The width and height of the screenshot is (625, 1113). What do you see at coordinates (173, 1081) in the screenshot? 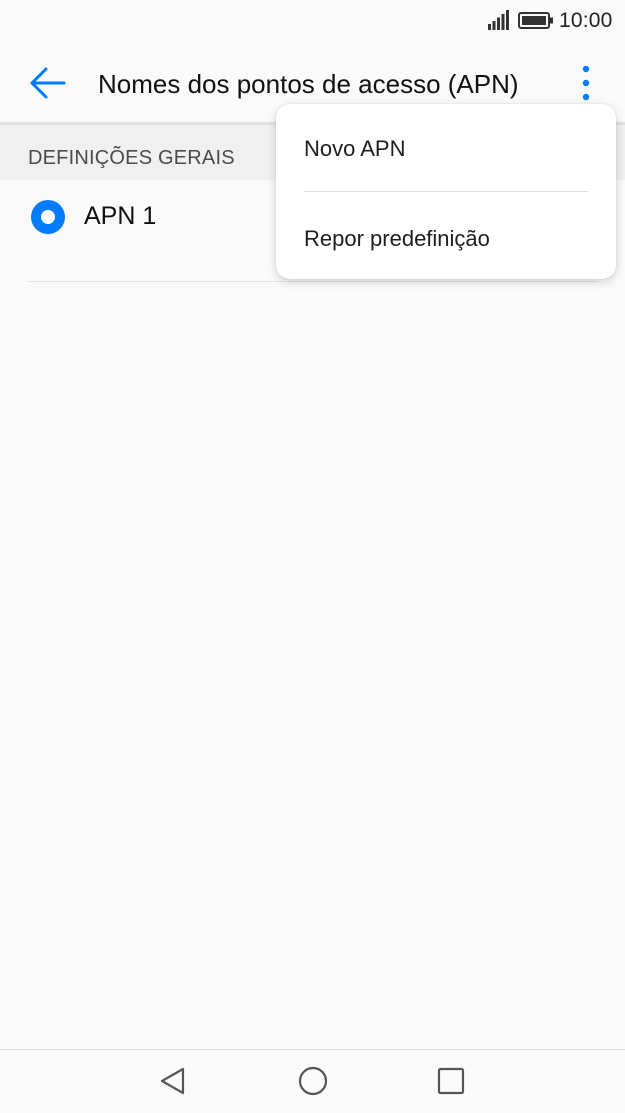
I see `back-triangle-icon` at bounding box center [173, 1081].